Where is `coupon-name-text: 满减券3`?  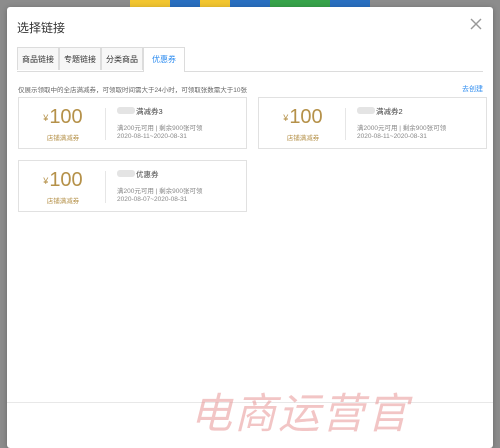
coupon-name-text: 满减券3 is located at coordinates (149, 111).